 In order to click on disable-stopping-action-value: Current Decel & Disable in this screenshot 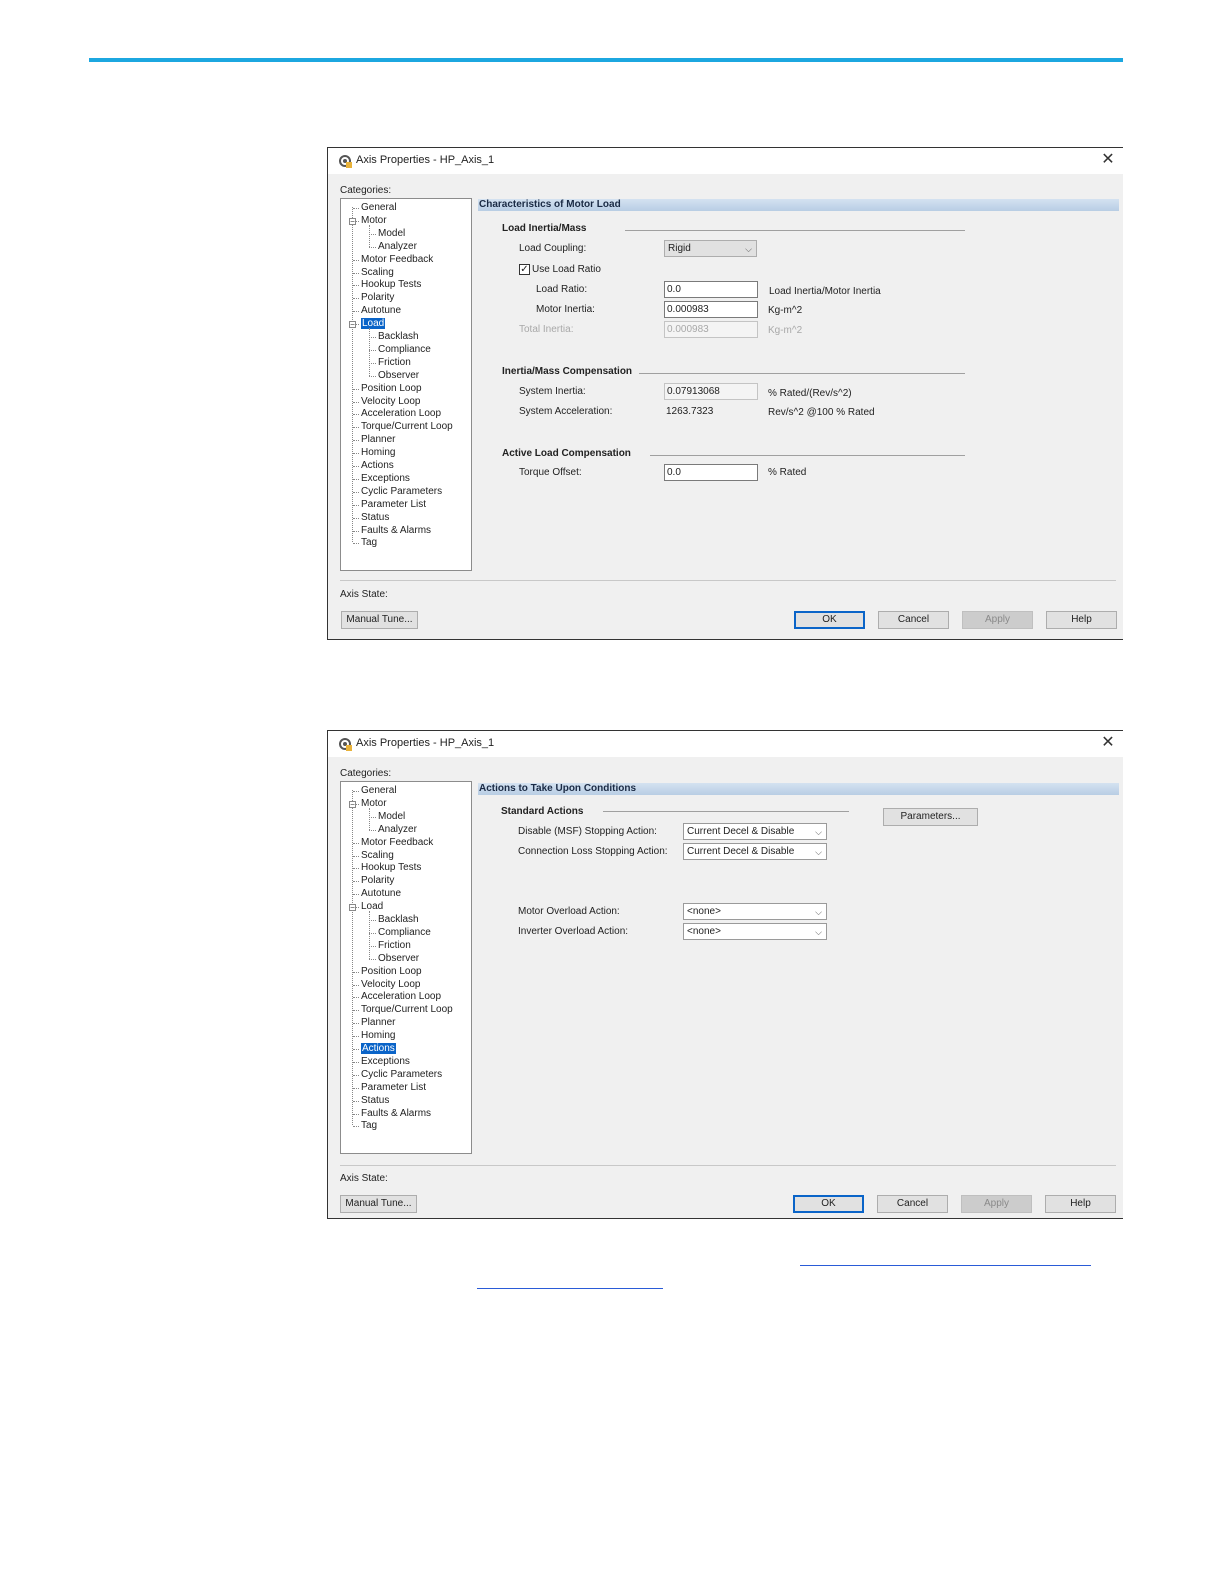, I will do `click(741, 831)`.